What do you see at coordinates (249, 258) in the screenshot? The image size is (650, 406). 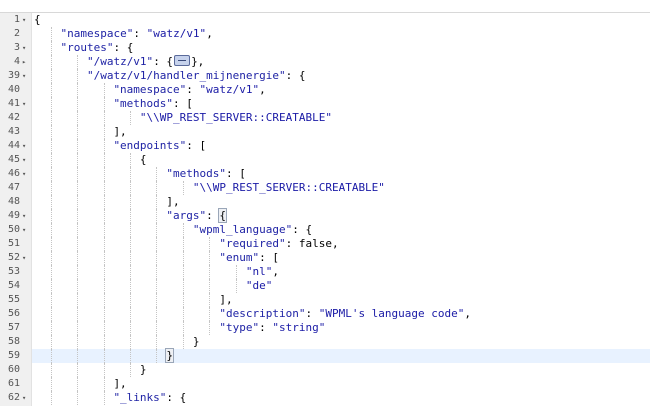 I see `code-line-text: "enum": [` at bounding box center [249, 258].